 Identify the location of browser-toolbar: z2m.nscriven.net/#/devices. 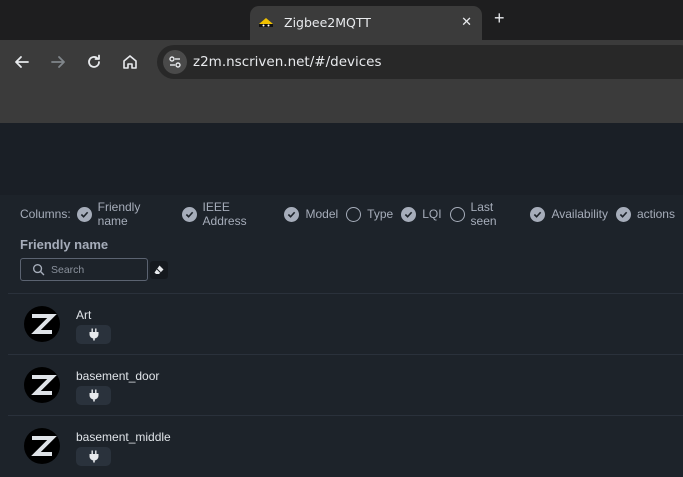
(341, 62).